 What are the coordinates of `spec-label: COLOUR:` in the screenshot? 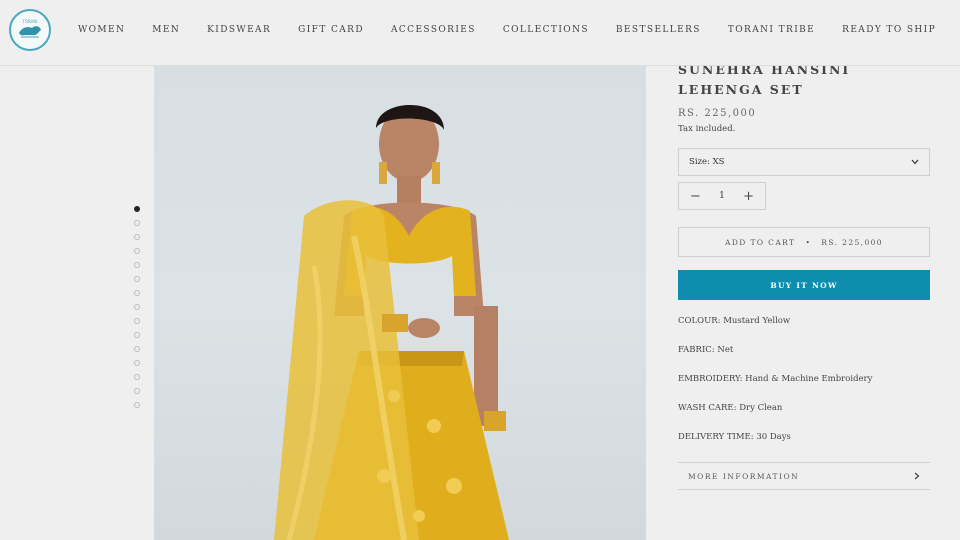 It's located at (699, 321).